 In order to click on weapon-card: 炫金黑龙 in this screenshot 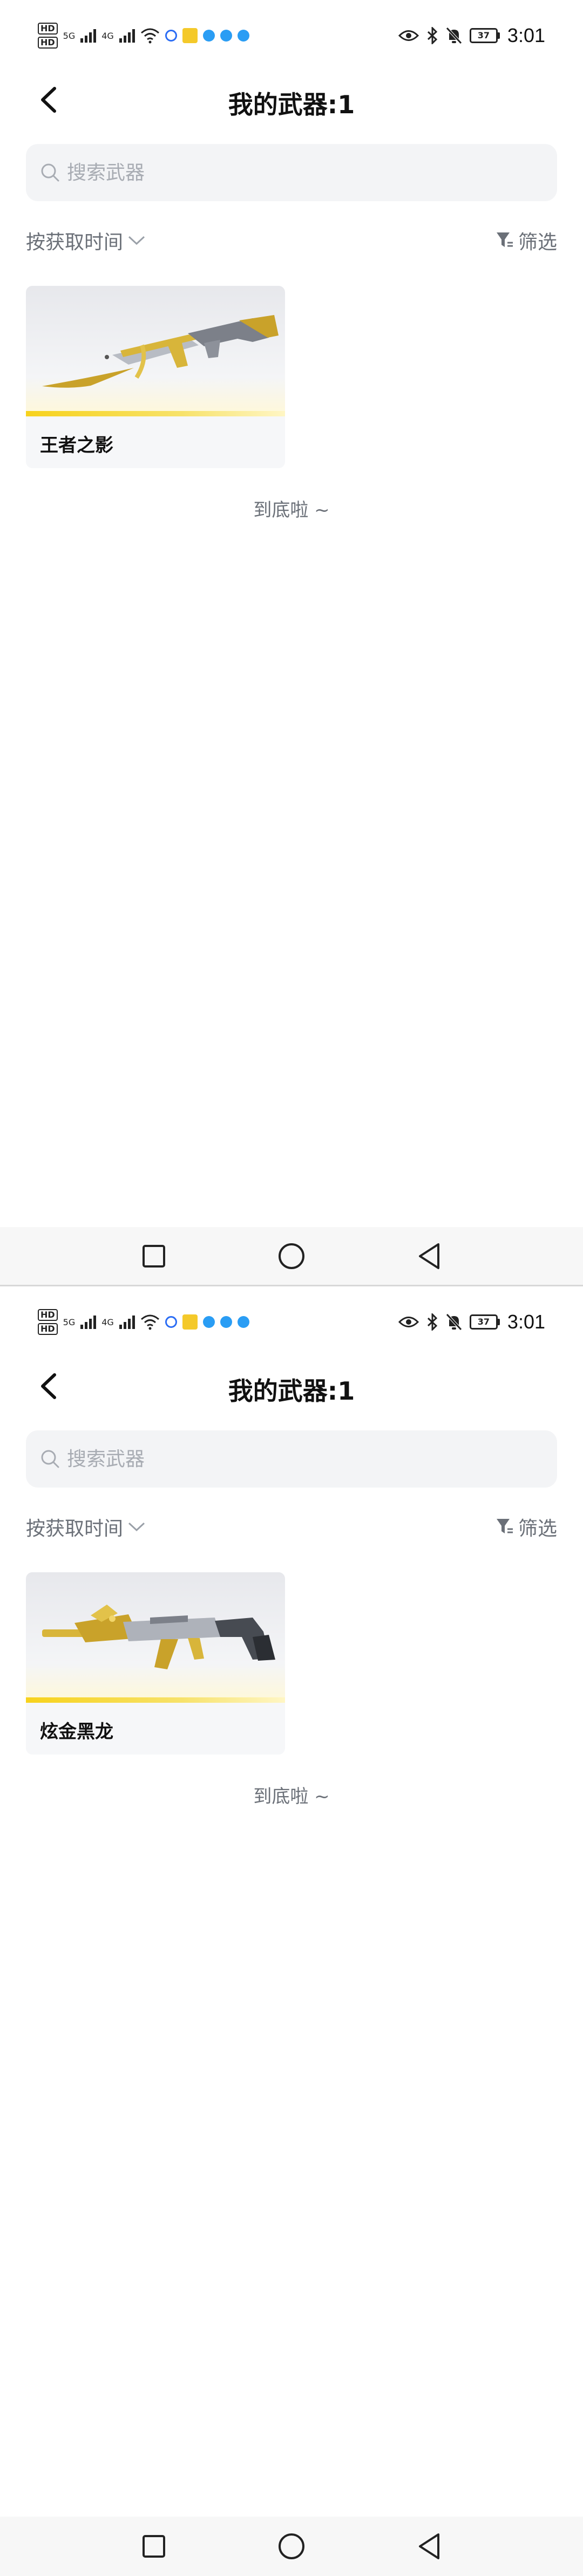, I will do `click(156, 1663)`.